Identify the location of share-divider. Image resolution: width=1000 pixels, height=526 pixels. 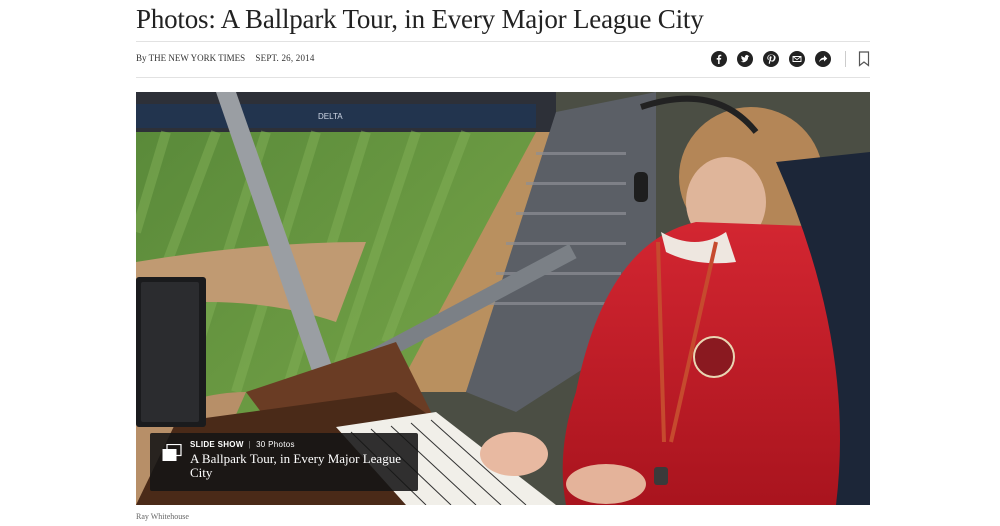
(845, 59).